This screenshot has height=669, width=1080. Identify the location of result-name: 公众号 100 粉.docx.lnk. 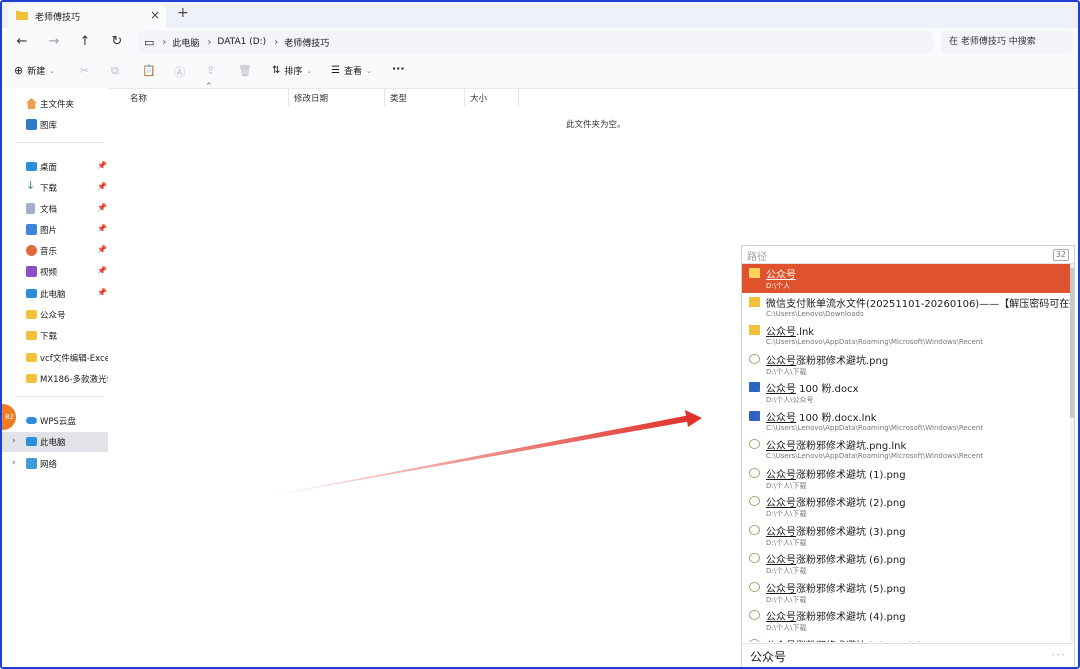
(821, 416).